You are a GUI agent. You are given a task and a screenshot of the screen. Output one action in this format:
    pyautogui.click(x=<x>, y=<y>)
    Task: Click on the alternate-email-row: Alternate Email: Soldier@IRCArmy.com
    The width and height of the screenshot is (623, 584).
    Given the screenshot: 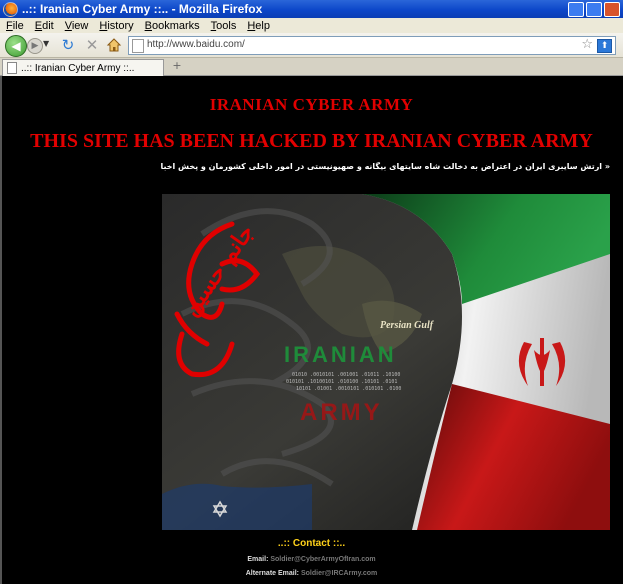 What is the action you would take?
    pyautogui.click(x=311, y=573)
    